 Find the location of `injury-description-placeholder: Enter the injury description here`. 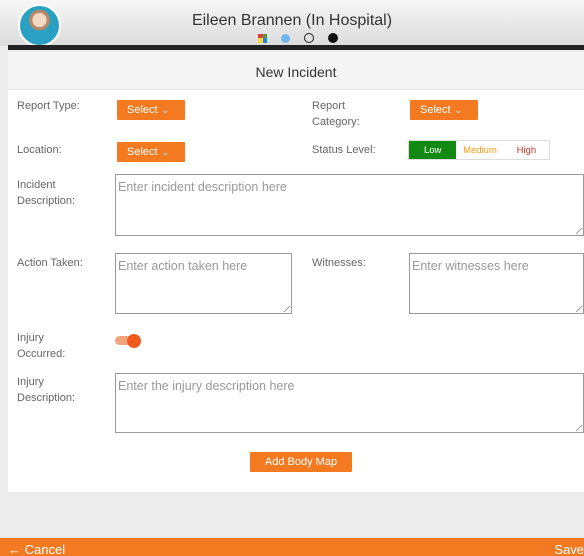

injury-description-placeholder: Enter the injury description here is located at coordinates (206, 386).